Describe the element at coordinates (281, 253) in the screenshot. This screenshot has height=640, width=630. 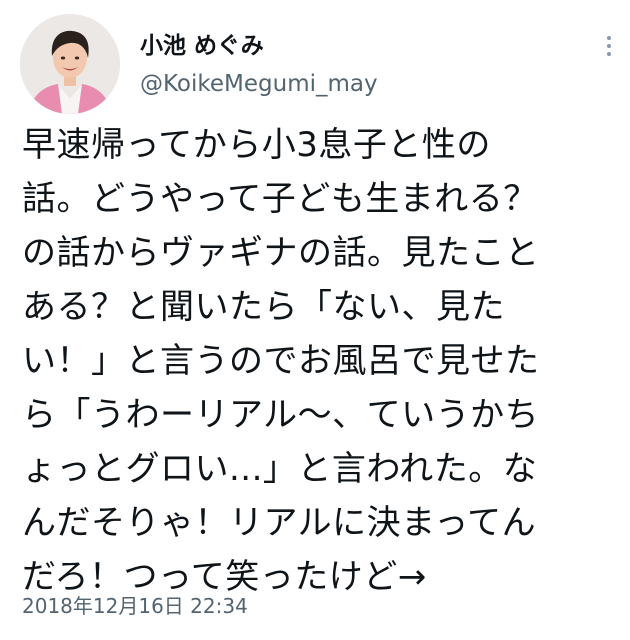
I see `tweet-text-line: の話からヴァギナの話。見たこと` at that location.